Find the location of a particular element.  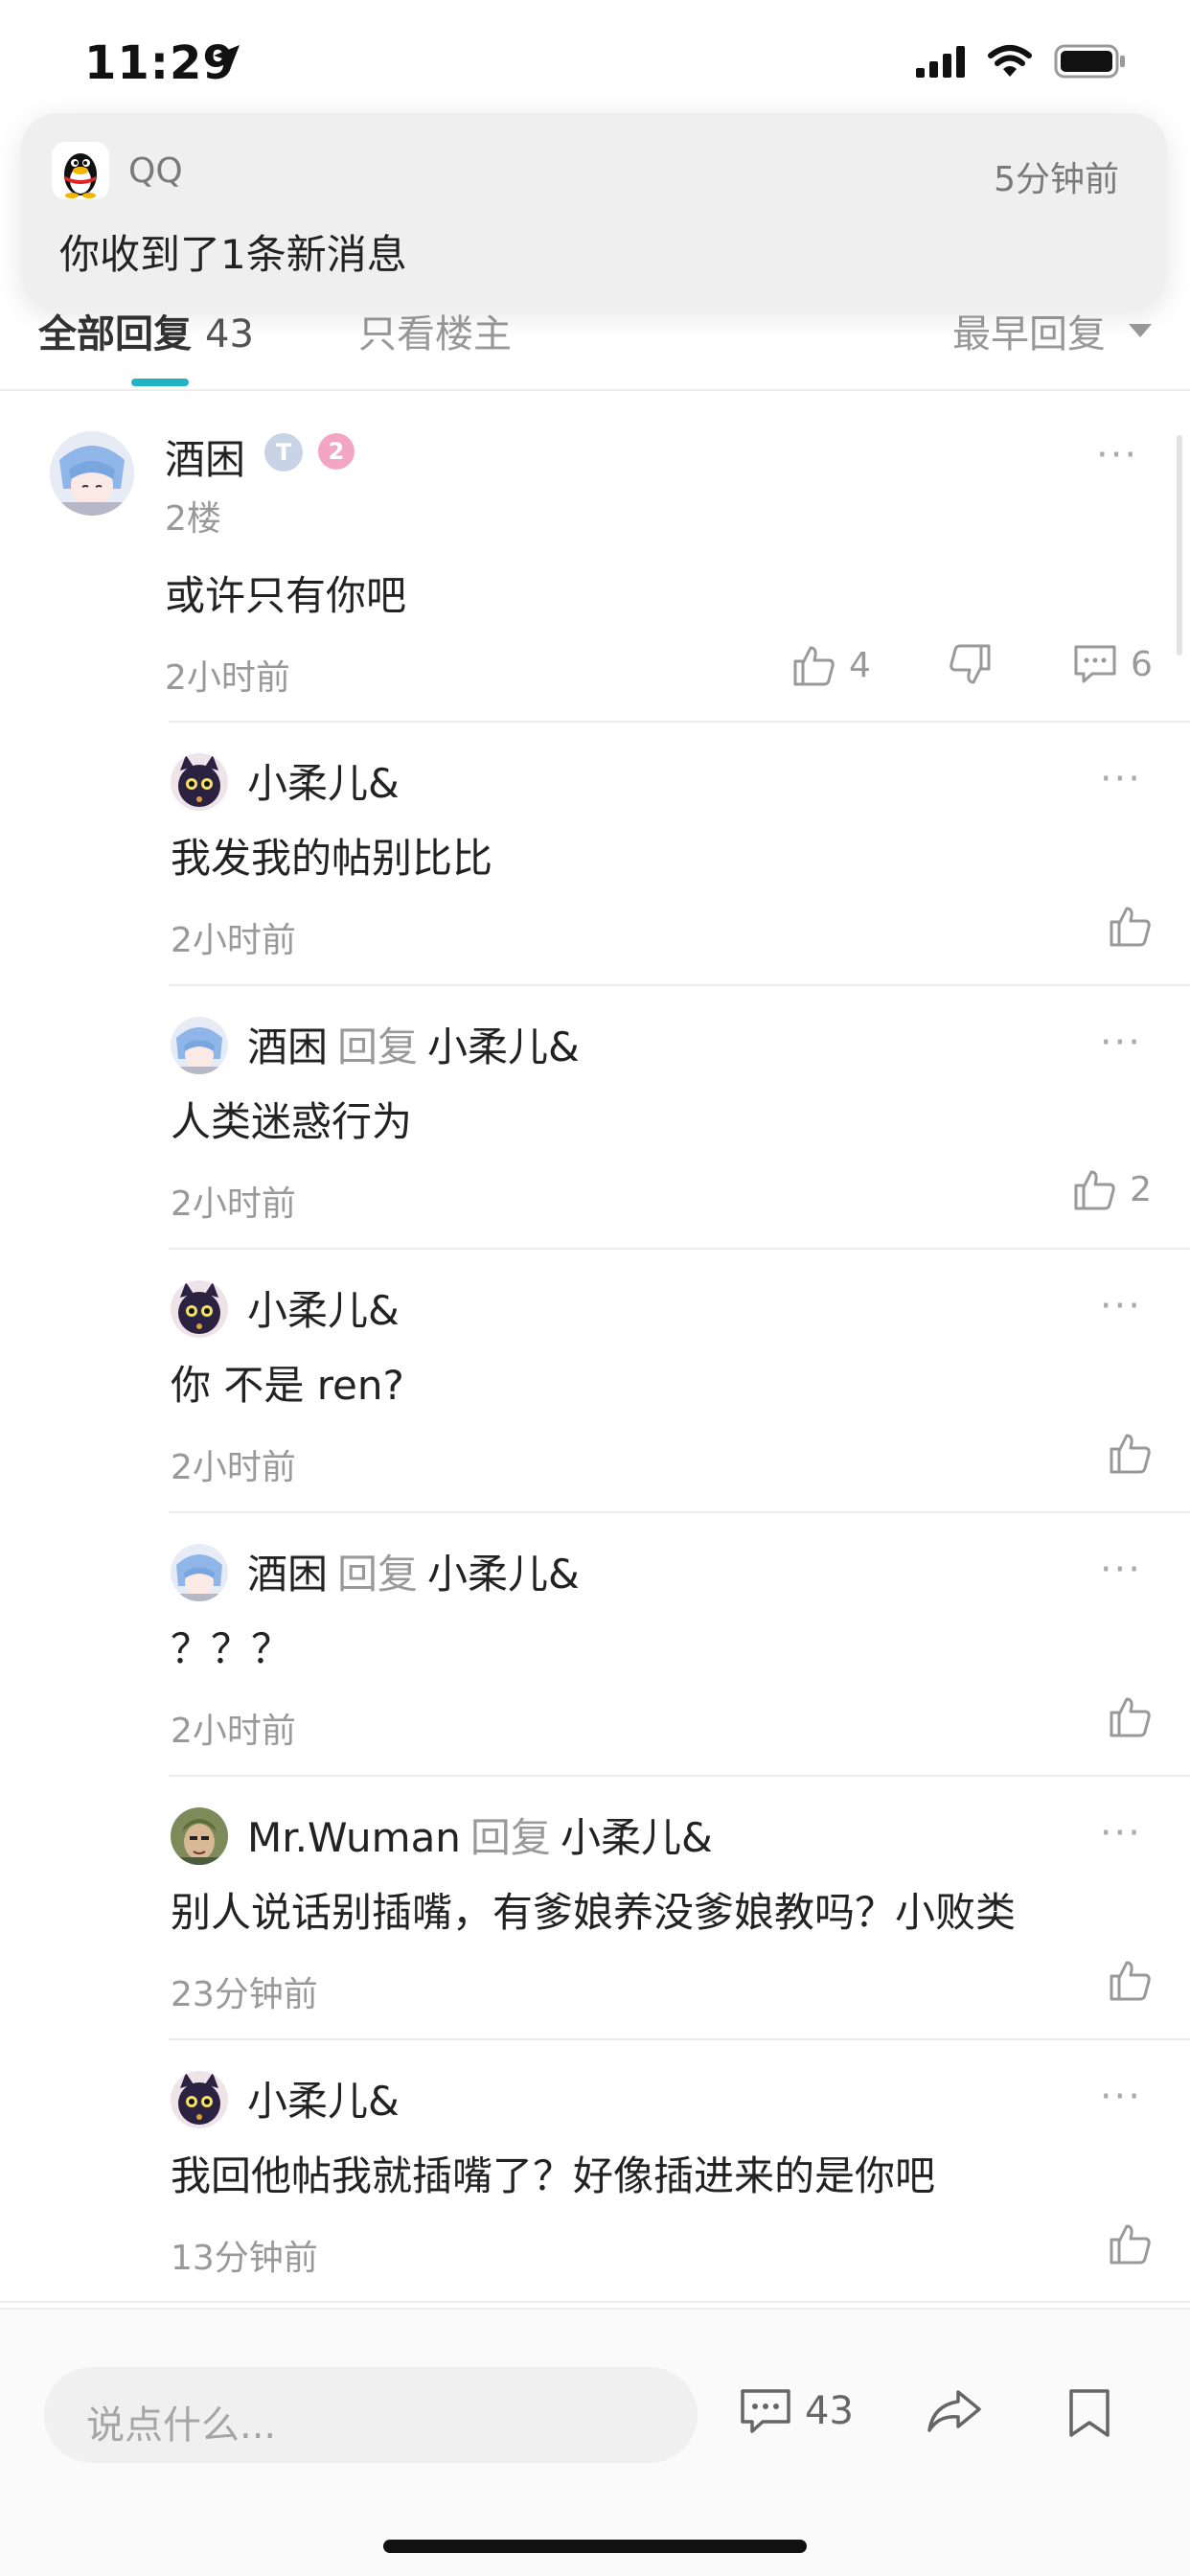

reply-time: 13分钟前 is located at coordinates (245, 2258).